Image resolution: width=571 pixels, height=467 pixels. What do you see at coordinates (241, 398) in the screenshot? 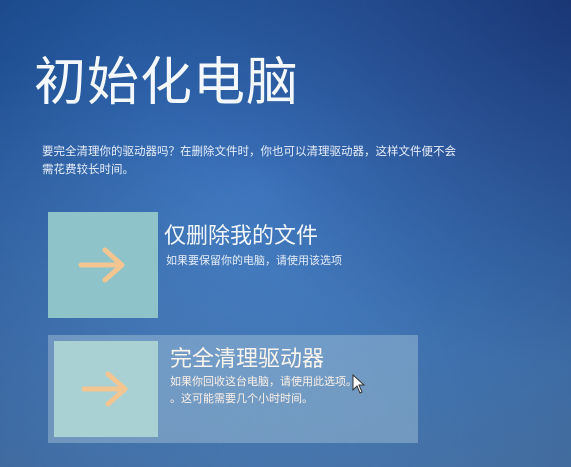
I see `option-description-line: 。这可能需要几个小时时间。` at bounding box center [241, 398].